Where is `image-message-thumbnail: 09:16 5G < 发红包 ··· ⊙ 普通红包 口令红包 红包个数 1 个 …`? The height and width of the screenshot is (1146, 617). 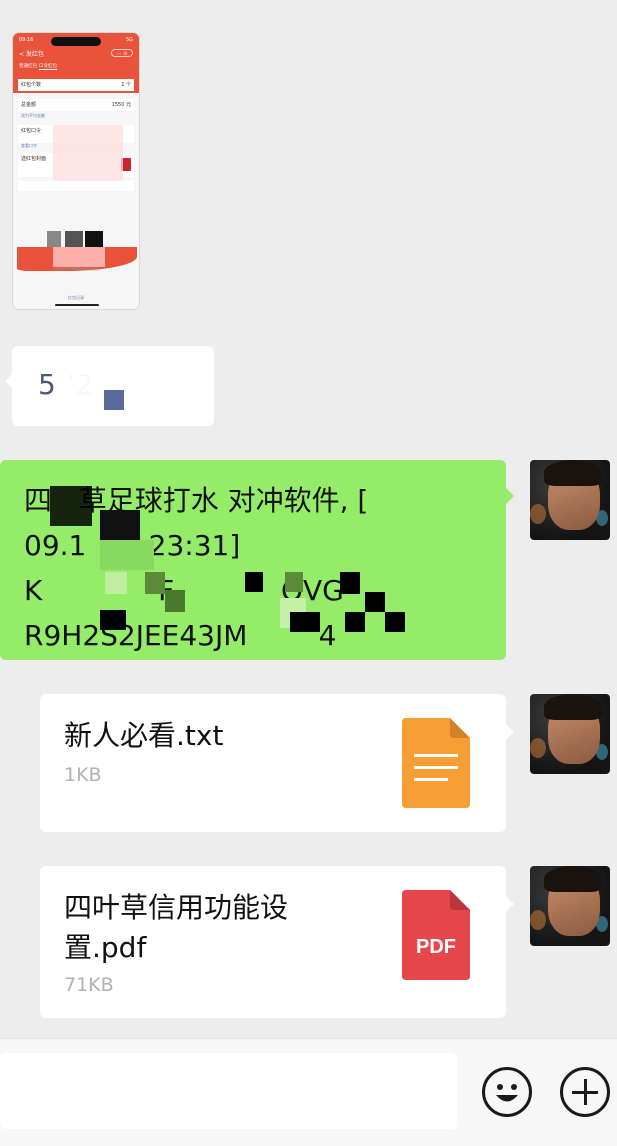 image-message-thumbnail: 09:16 5G < 发红包 ··· ⊙ 普通红包 口令红包 红包个数 1 个 … is located at coordinates (76, 171).